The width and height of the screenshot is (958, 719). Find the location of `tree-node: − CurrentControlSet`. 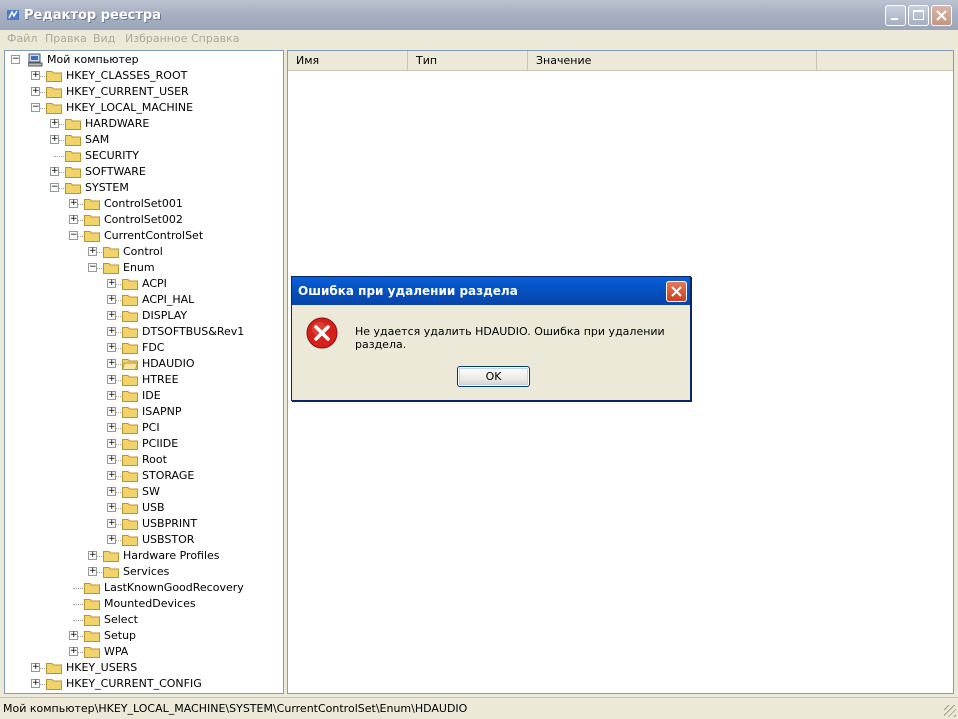

tree-node: − CurrentControlSet is located at coordinates (144, 236).